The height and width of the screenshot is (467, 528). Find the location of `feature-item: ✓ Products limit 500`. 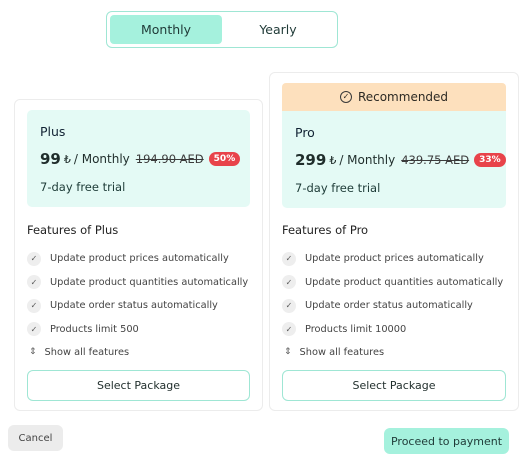

feature-item: ✓ Products limit 500 is located at coordinates (138, 330).